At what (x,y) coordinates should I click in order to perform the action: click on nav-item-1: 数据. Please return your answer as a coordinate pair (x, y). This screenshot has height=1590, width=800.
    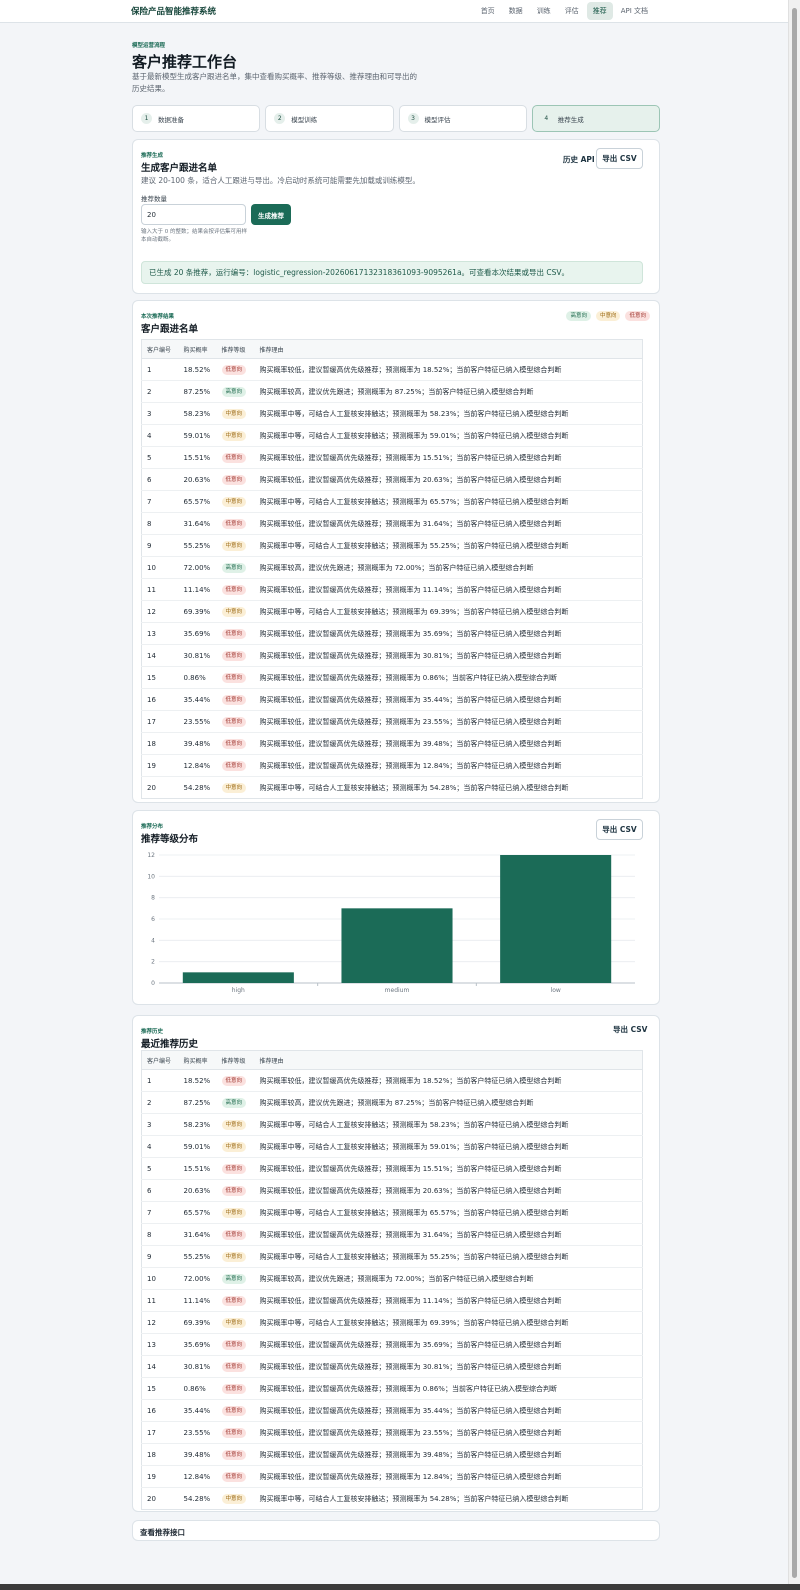
    Looking at the image, I should click on (516, 11).